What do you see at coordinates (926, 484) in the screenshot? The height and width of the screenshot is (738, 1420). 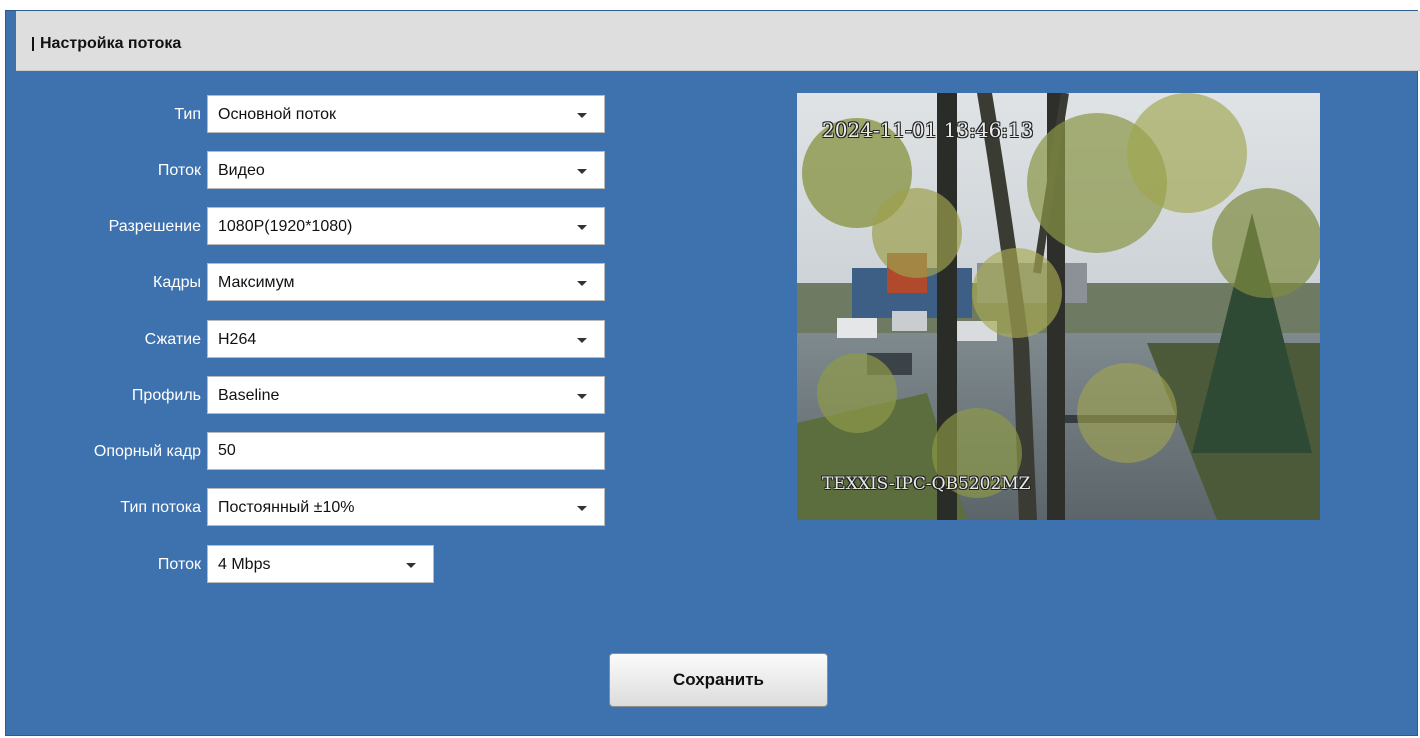 I see `osd-camera-name: TEXXIS-IPC-QB5202MZ` at bounding box center [926, 484].